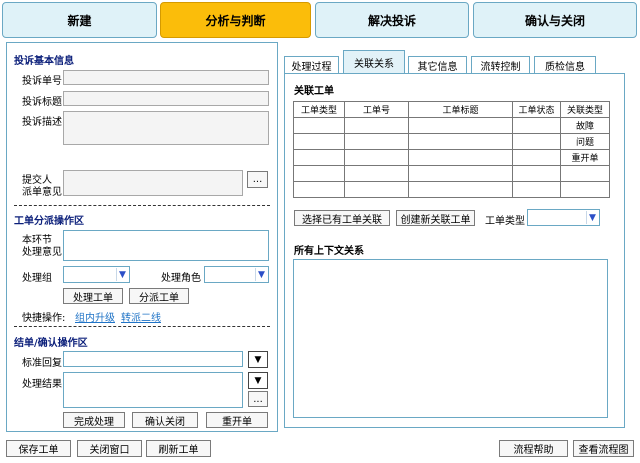 This screenshot has height=463, width=640. I want to click on column-header: 工单号, so click(376, 109).